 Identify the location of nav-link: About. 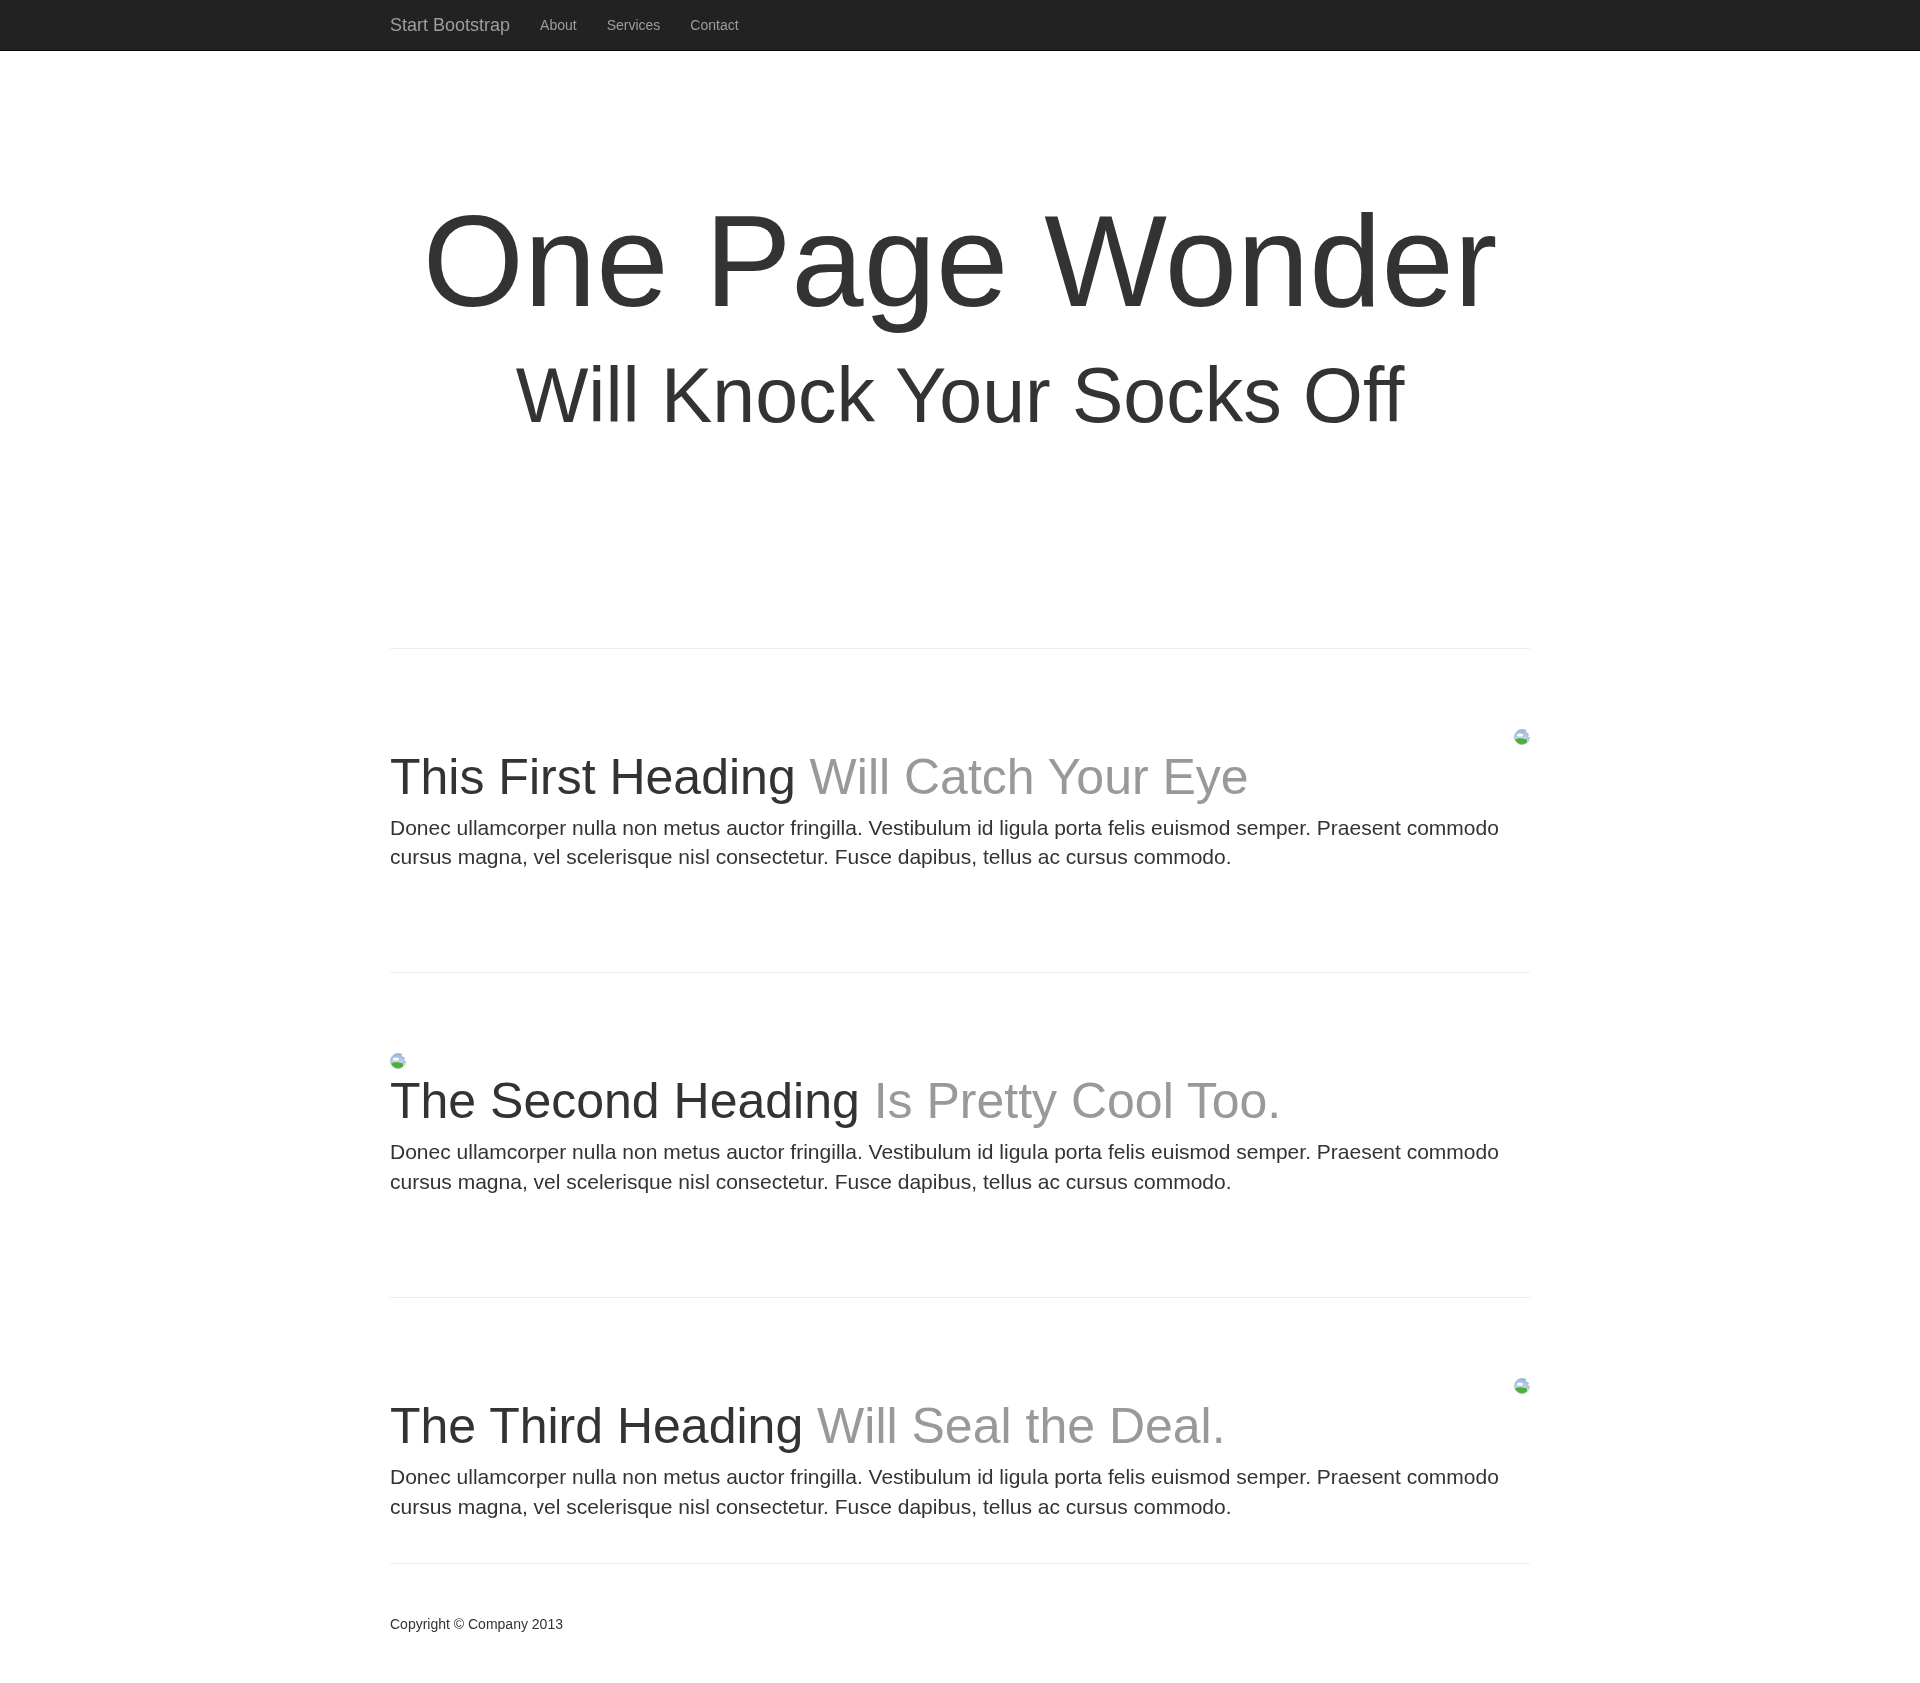
(558, 25).